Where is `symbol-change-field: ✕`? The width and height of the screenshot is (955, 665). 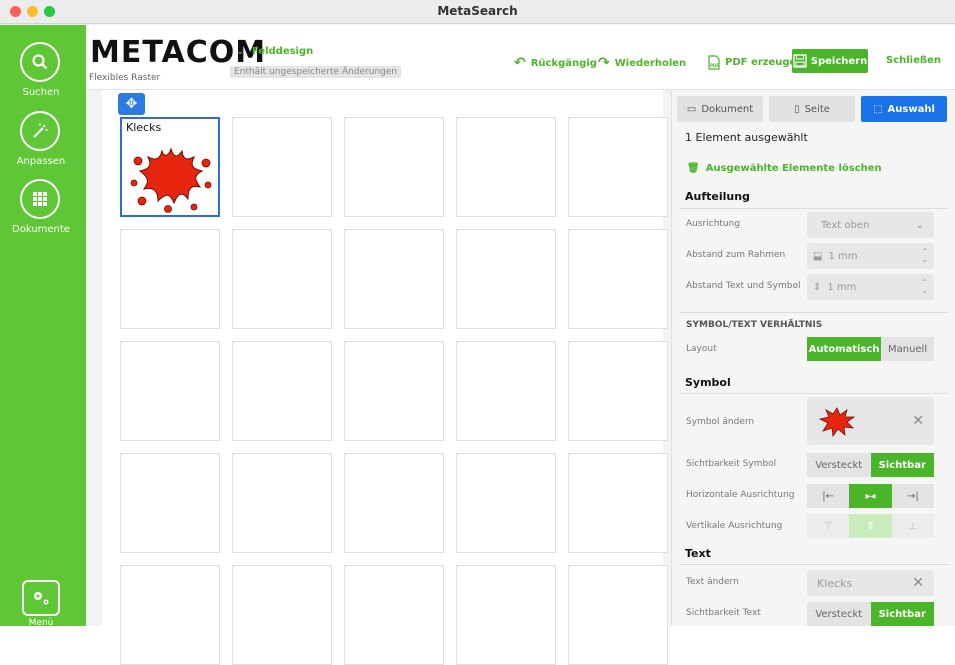 symbol-change-field: ✕ is located at coordinates (870, 421).